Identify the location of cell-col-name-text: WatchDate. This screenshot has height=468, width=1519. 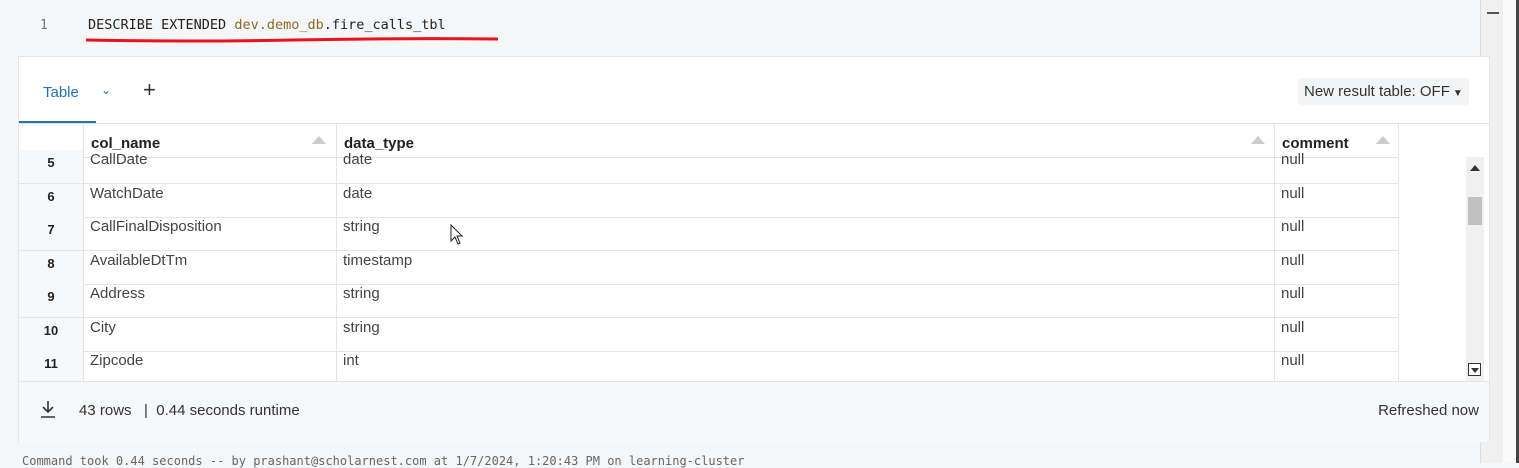
(127, 193).